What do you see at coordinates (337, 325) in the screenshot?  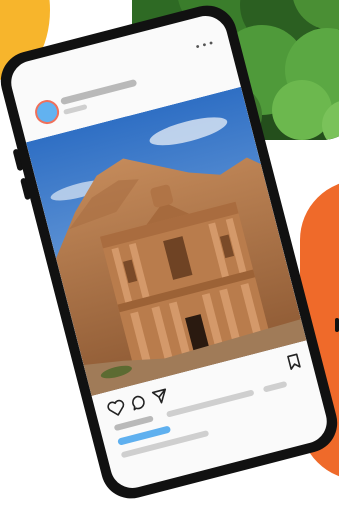 I see `accent-tick` at bounding box center [337, 325].